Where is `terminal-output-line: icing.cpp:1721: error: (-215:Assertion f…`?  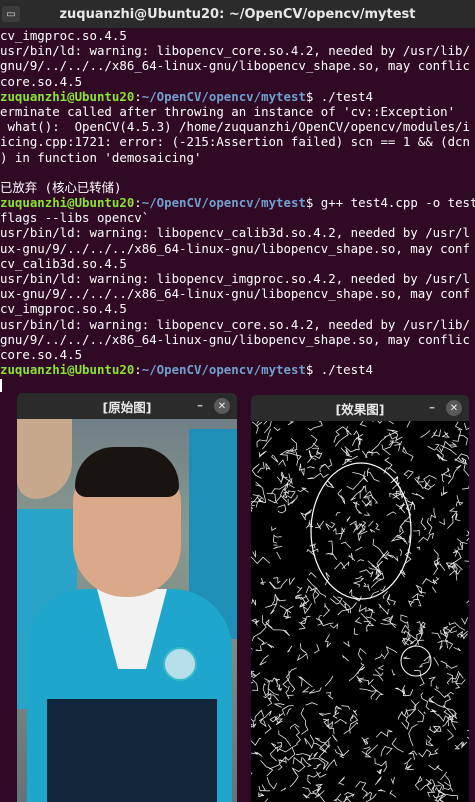 terminal-output-line: icing.cpp:1721: error: (-215:Assertion f… is located at coordinates (235, 142).